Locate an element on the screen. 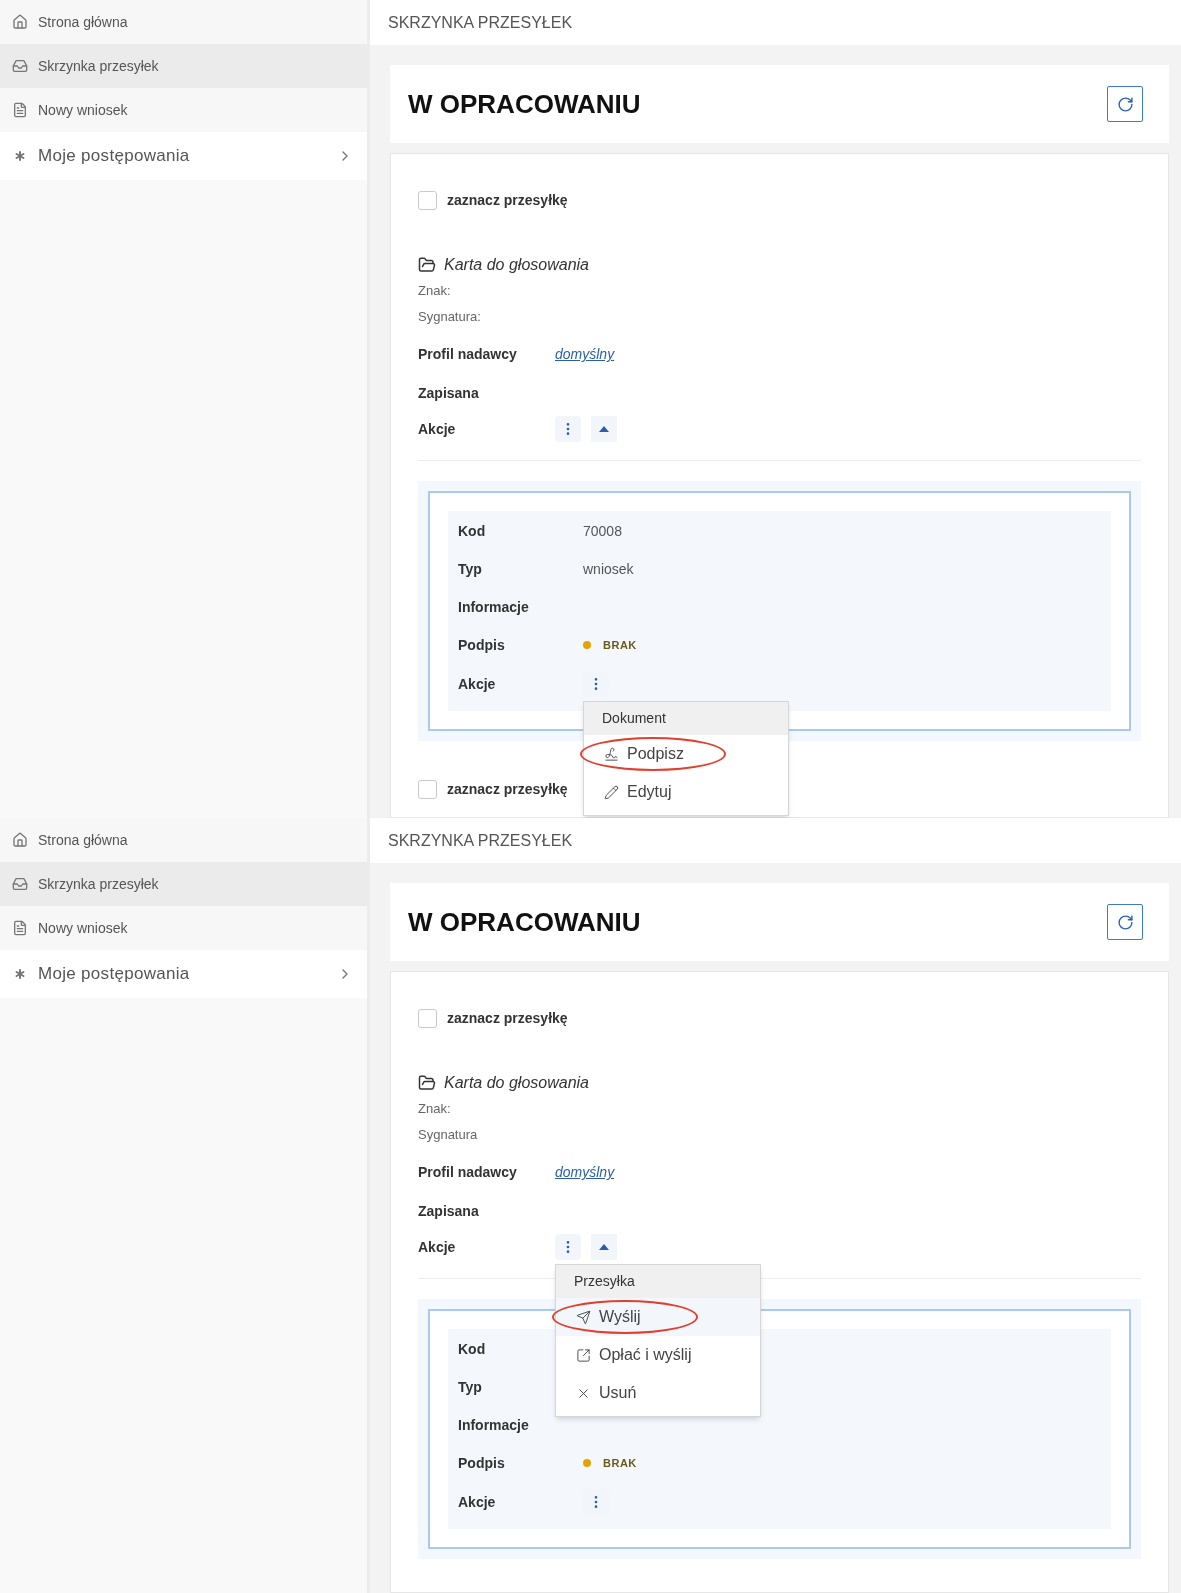 The width and height of the screenshot is (1181, 1593). menu-item: Edytuj is located at coordinates (686, 792).